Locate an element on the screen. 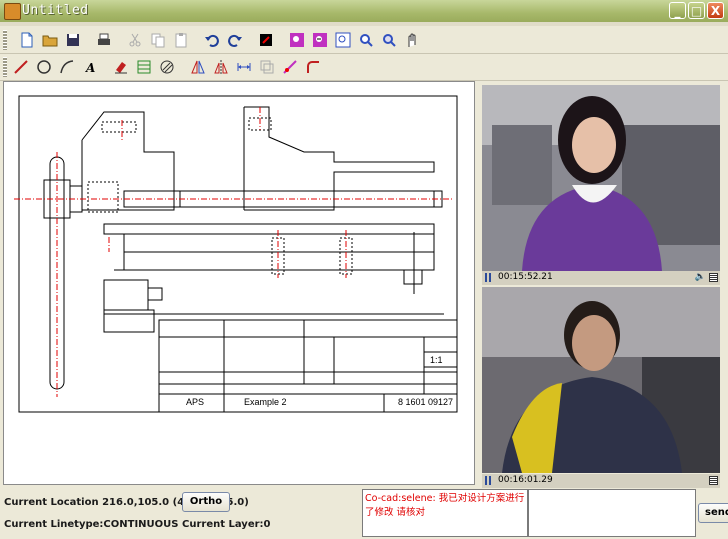 The height and width of the screenshot is (539, 728). zoom-window-icon is located at coordinates (343, 40).